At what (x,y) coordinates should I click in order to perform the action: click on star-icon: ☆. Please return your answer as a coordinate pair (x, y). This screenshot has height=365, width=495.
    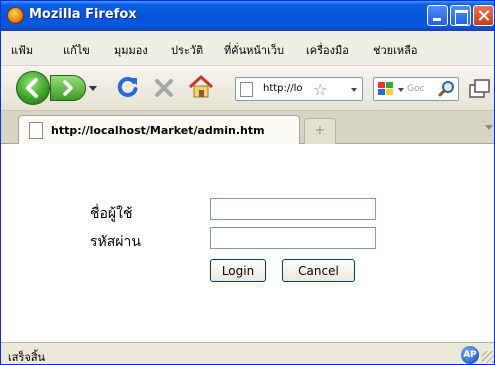
    Looking at the image, I should click on (320, 89).